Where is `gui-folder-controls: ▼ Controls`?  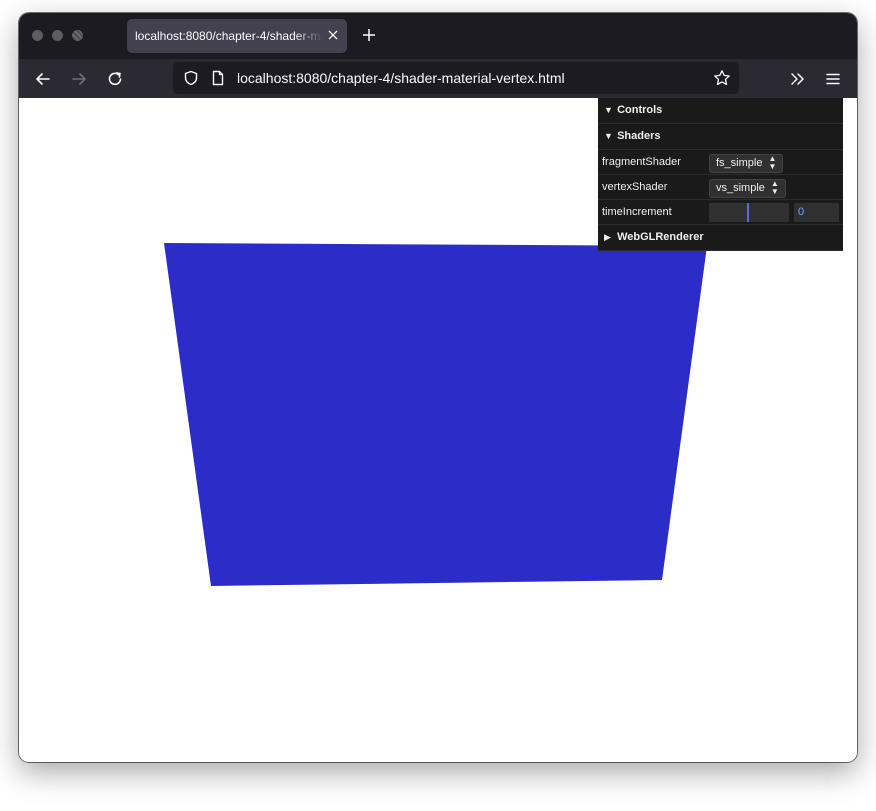 gui-folder-controls: ▼ Controls is located at coordinates (720, 111).